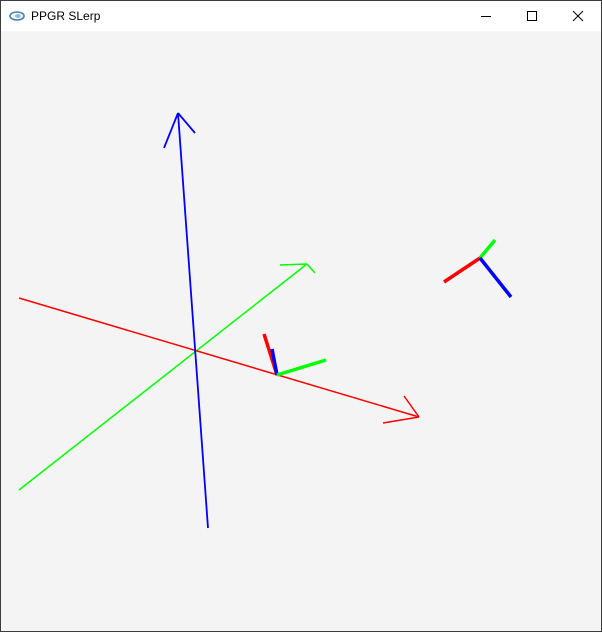 The image size is (602, 632). I want to click on minimize-icon, so click(486, 16).